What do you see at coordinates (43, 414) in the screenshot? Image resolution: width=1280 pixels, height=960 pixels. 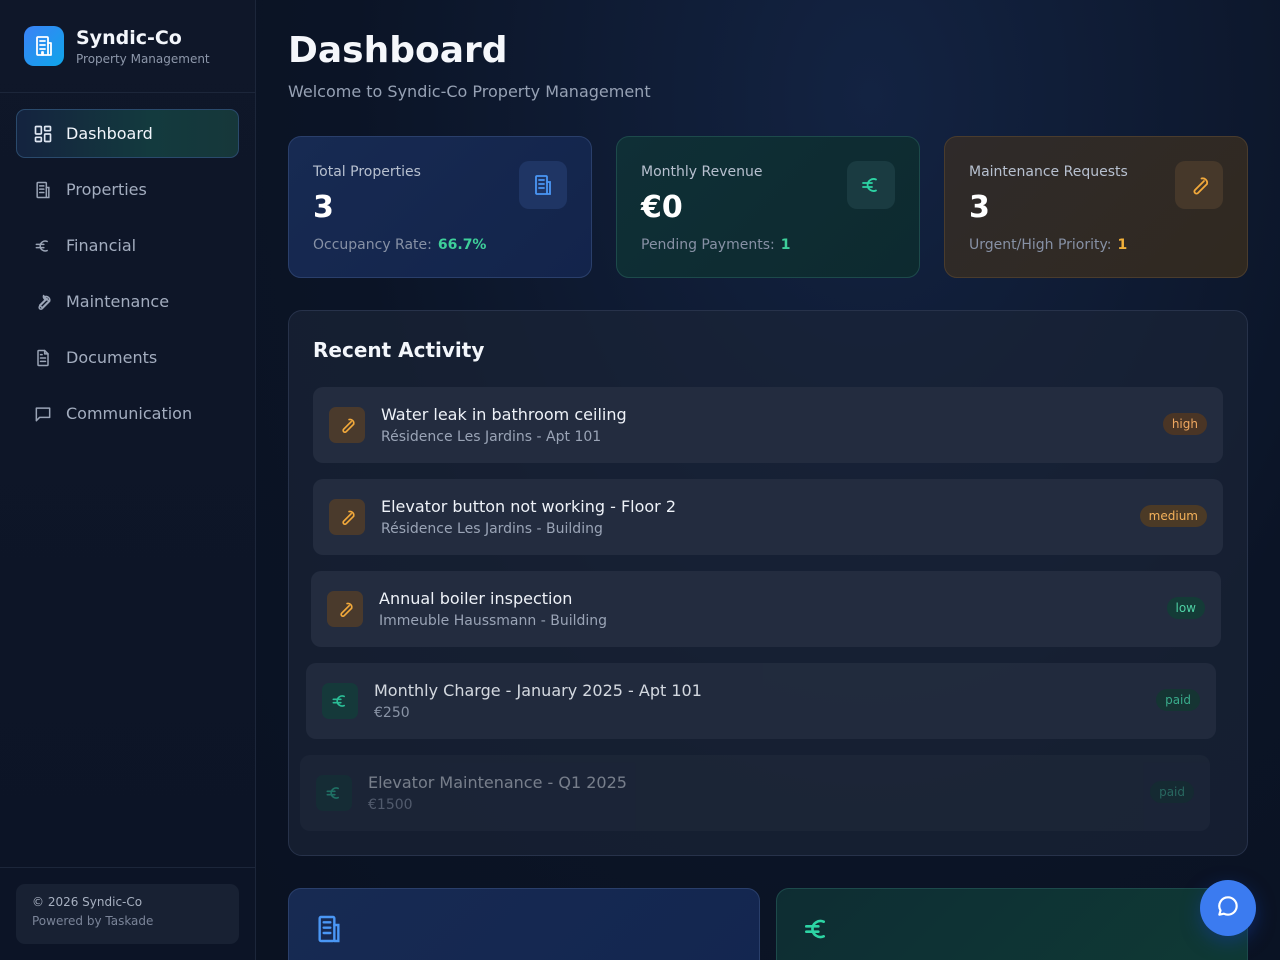 I see `message-icon` at bounding box center [43, 414].